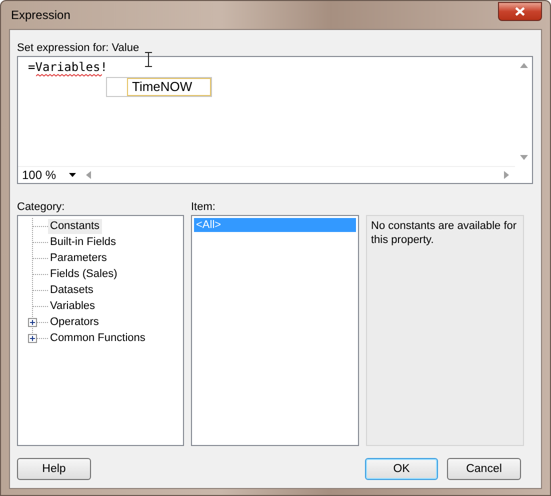 The width and height of the screenshot is (551, 496). I want to click on scroll-right-icon, so click(506, 175).